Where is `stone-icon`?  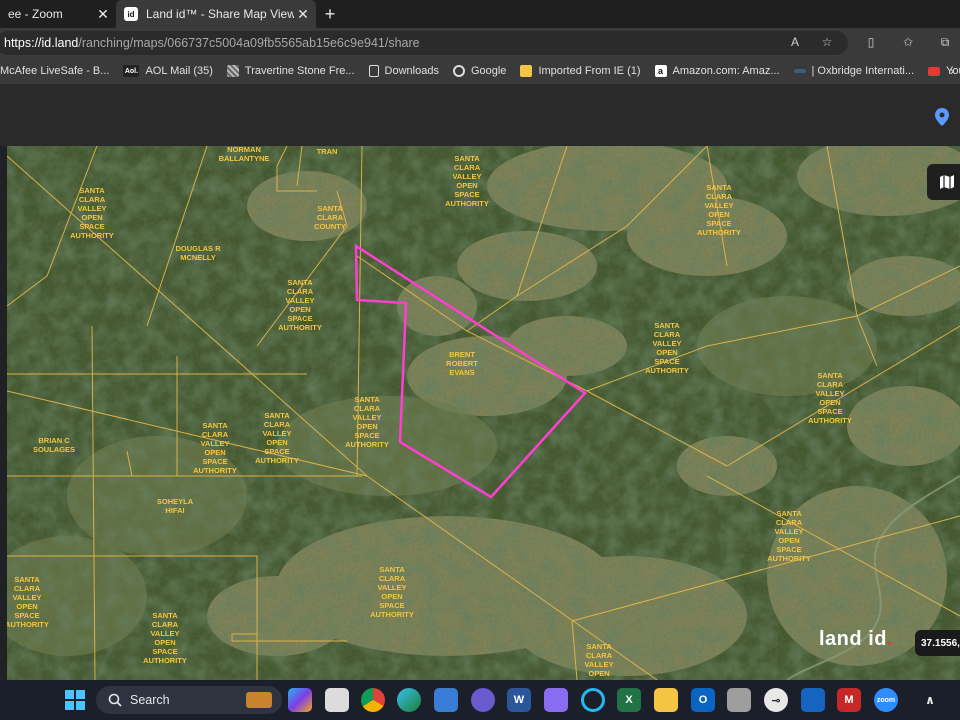 stone-icon is located at coordinates (232, 71).